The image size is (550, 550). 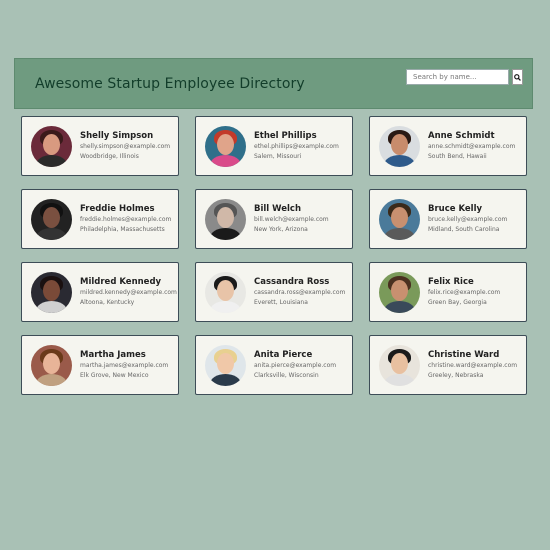 What do you see at coordinates (451, 282) in the screenshot?
I see `employee-name: Felix Rice` at bounding box center [451, 282].